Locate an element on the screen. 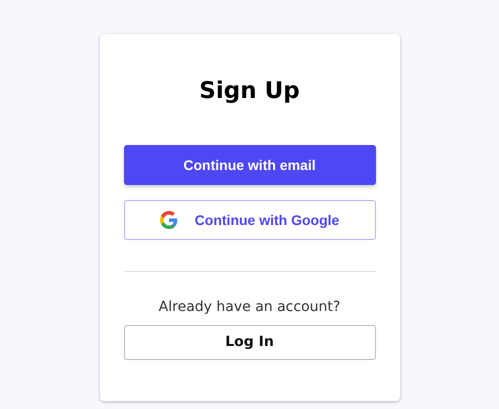  page-title: Sign Up is located at coordinates (249, 91).